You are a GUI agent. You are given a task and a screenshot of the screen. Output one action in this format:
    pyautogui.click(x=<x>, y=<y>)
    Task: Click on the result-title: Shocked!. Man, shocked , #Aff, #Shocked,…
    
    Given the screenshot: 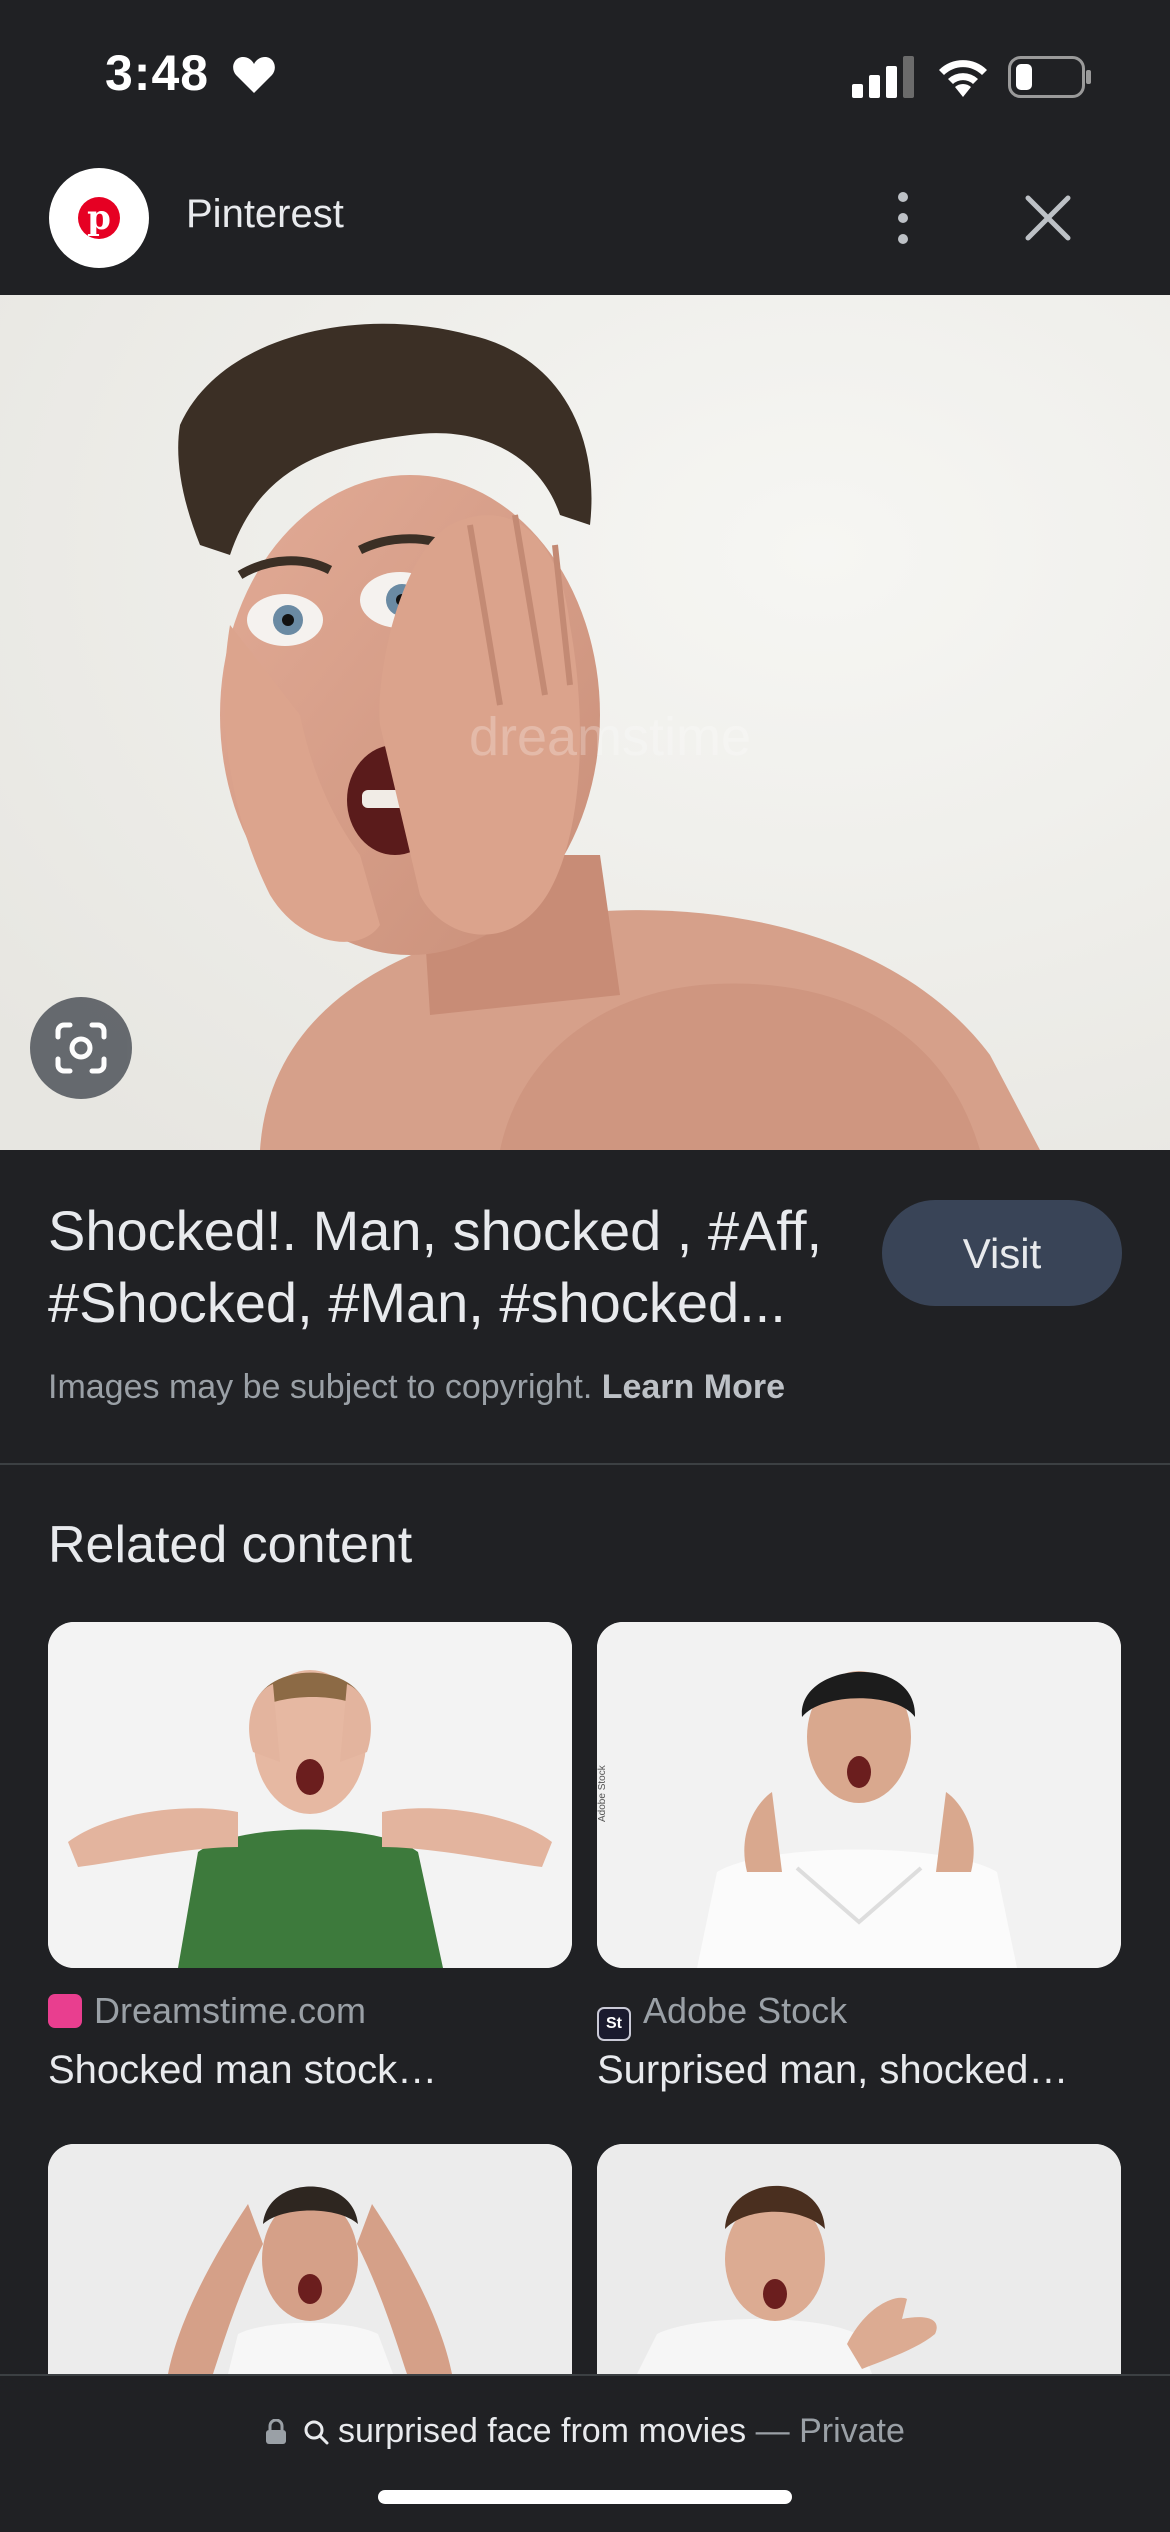 What is the action you would take?
    pyautogui.click(x=435, y=1266)
    